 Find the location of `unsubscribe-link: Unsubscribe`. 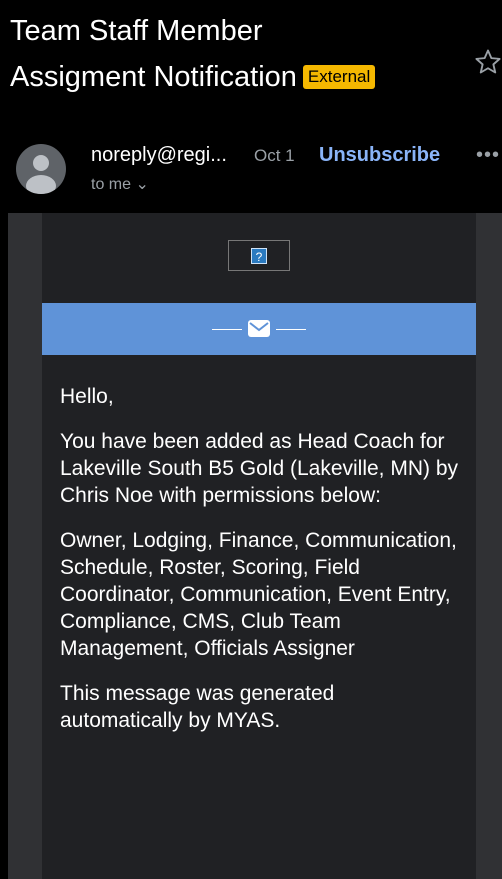

unsubscribe-link: Unsubscribe is located at coordinates (379, 155).